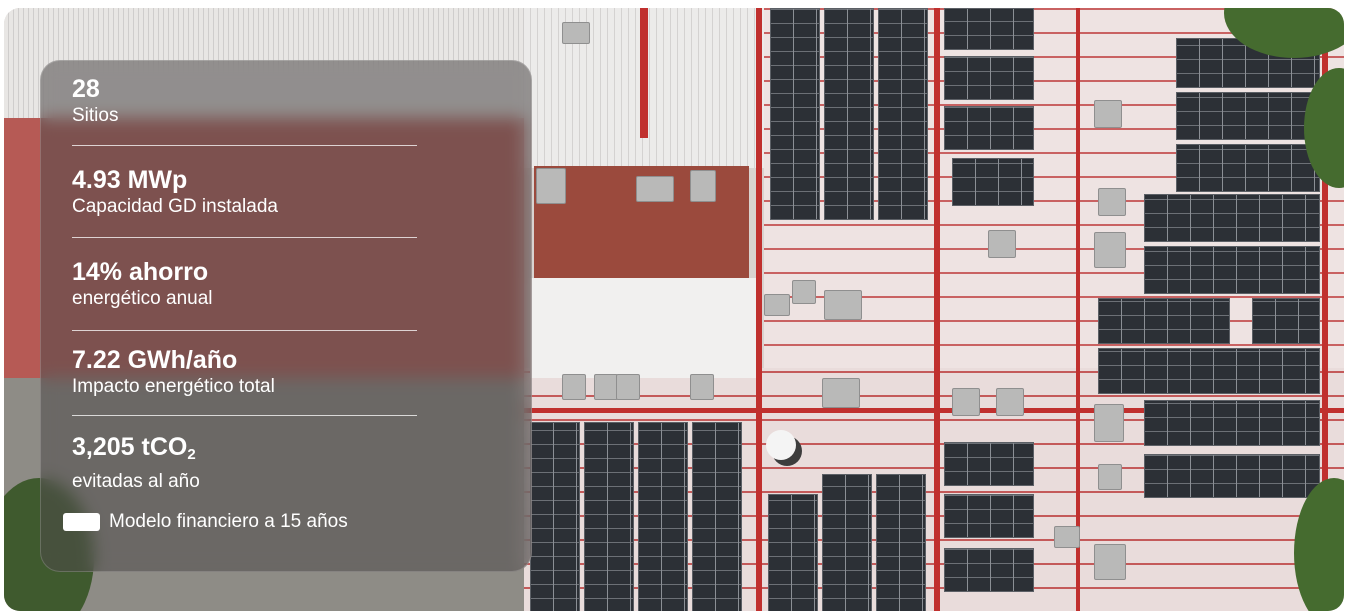  Describe the element at coordinates (155, 360) in the screenshot. I see `stat-value: 7.22 GWh/año` at that location.